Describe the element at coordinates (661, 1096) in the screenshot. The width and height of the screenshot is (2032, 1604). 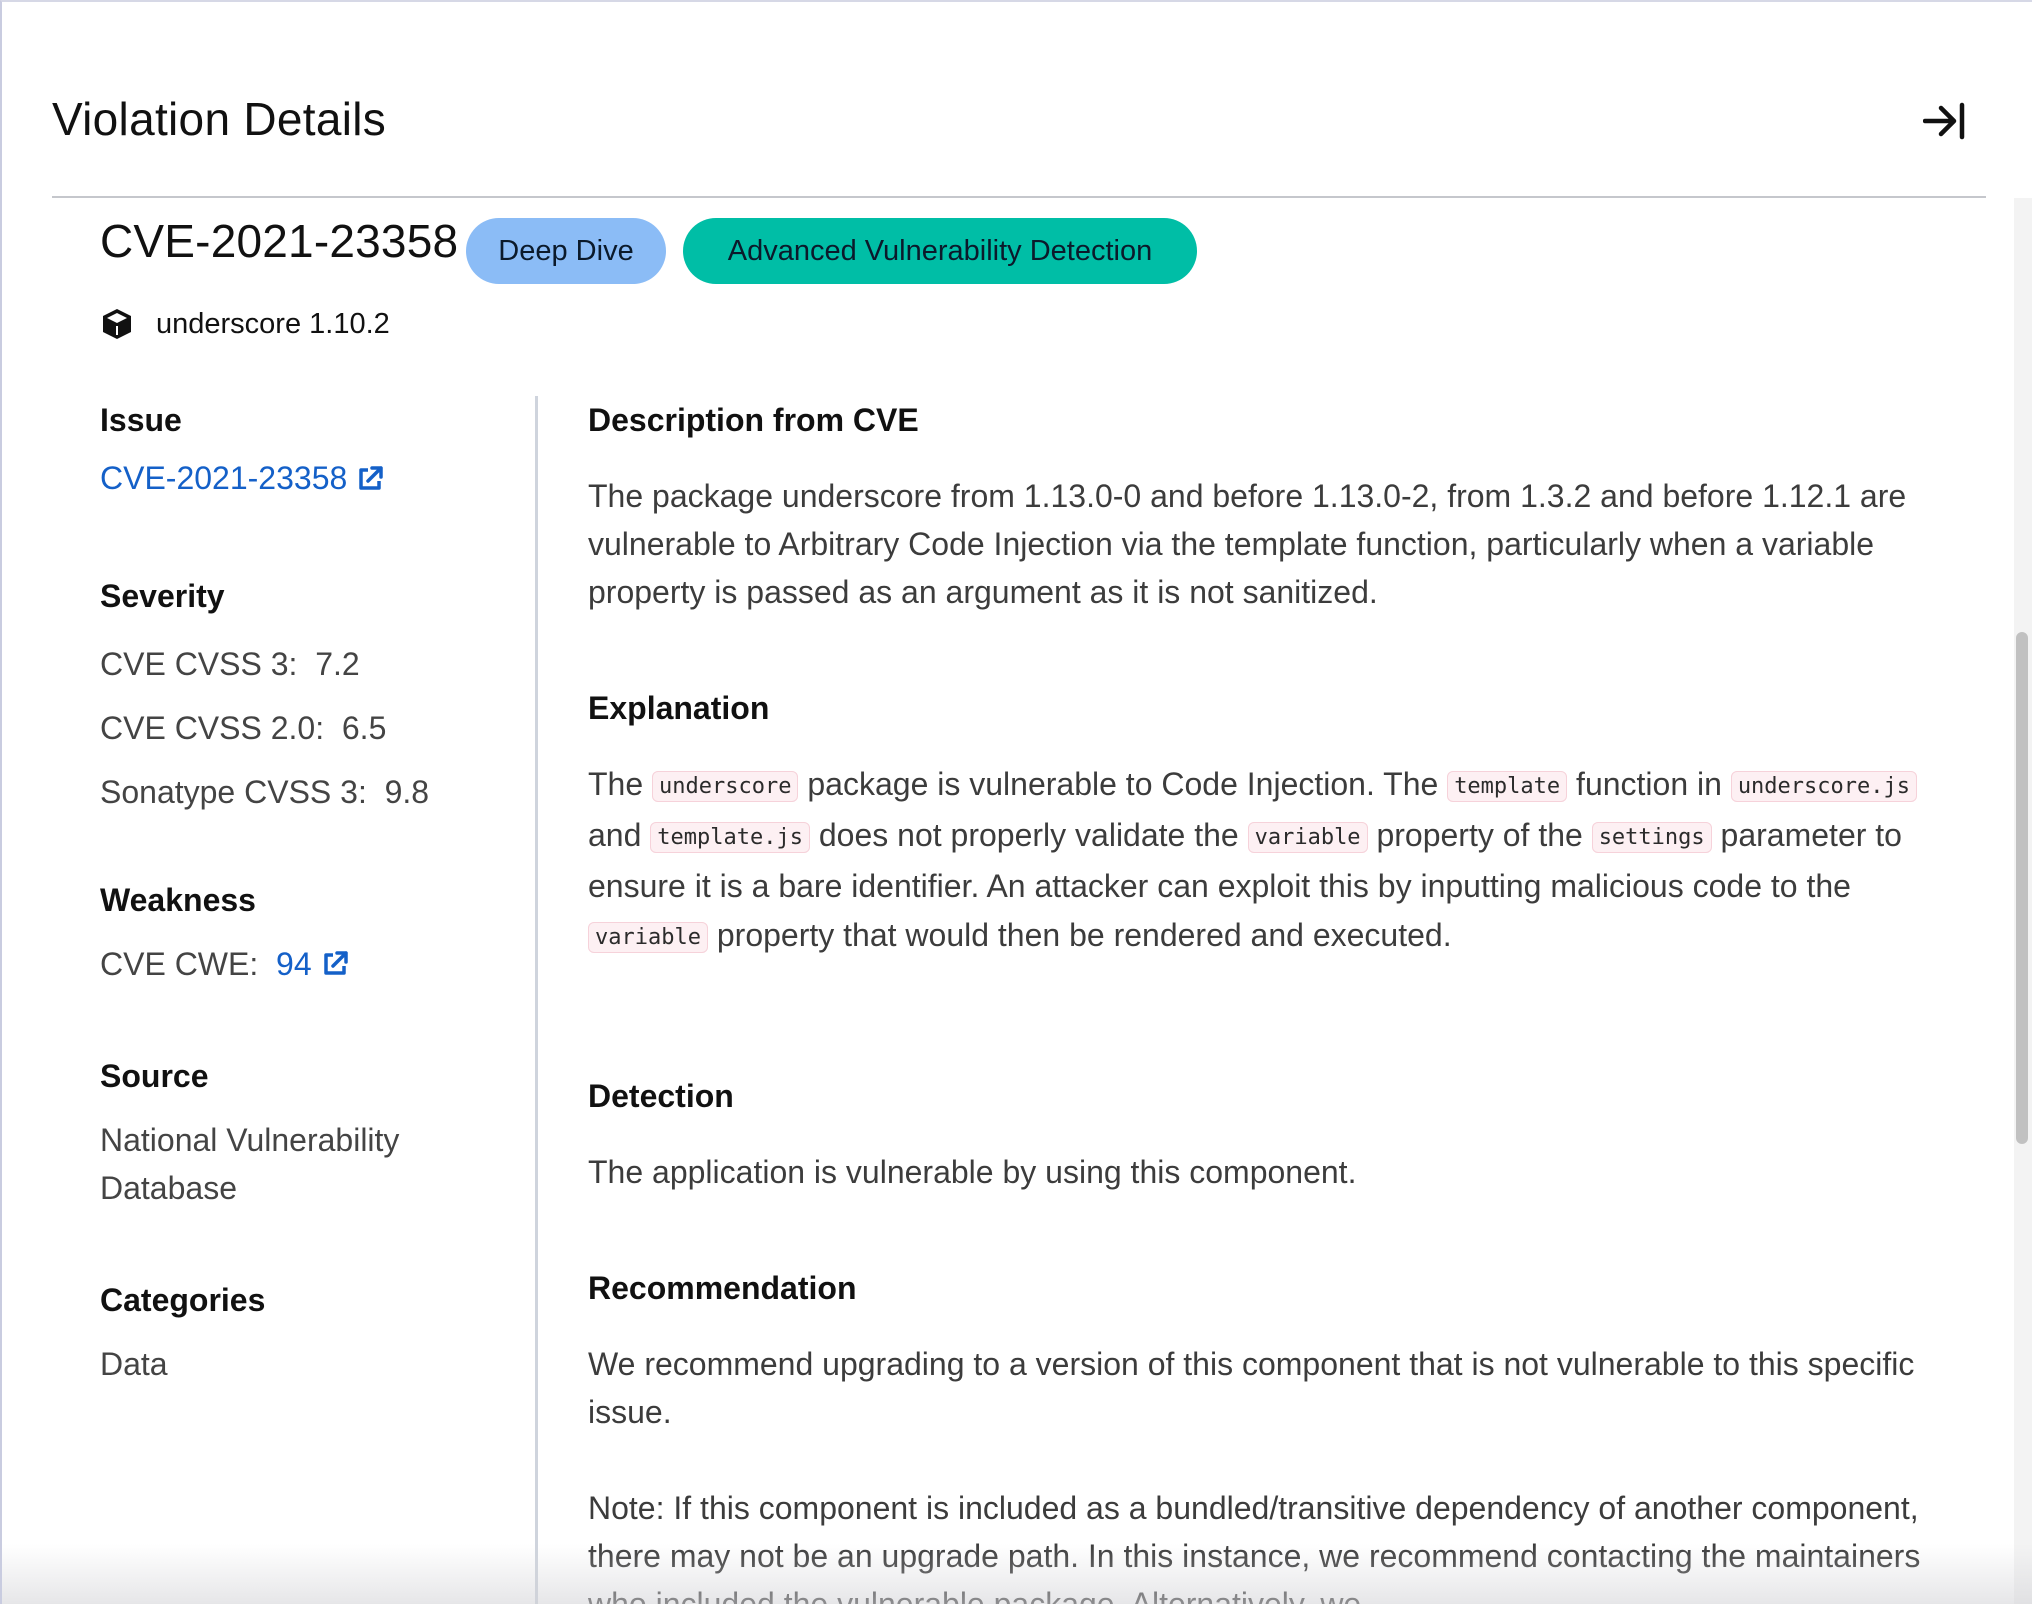
I see `detection-heading: Detection` at that location.